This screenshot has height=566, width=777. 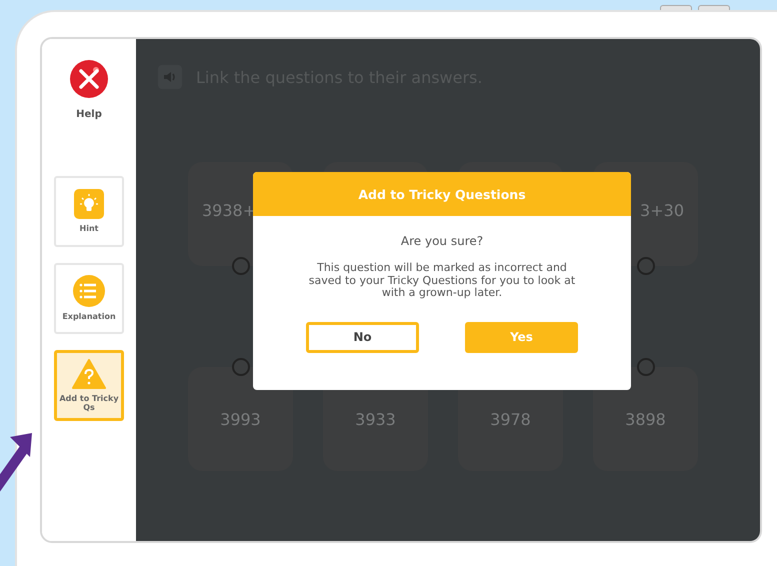 I want to click on question-text: 3+30, so click(x=662, y=210).